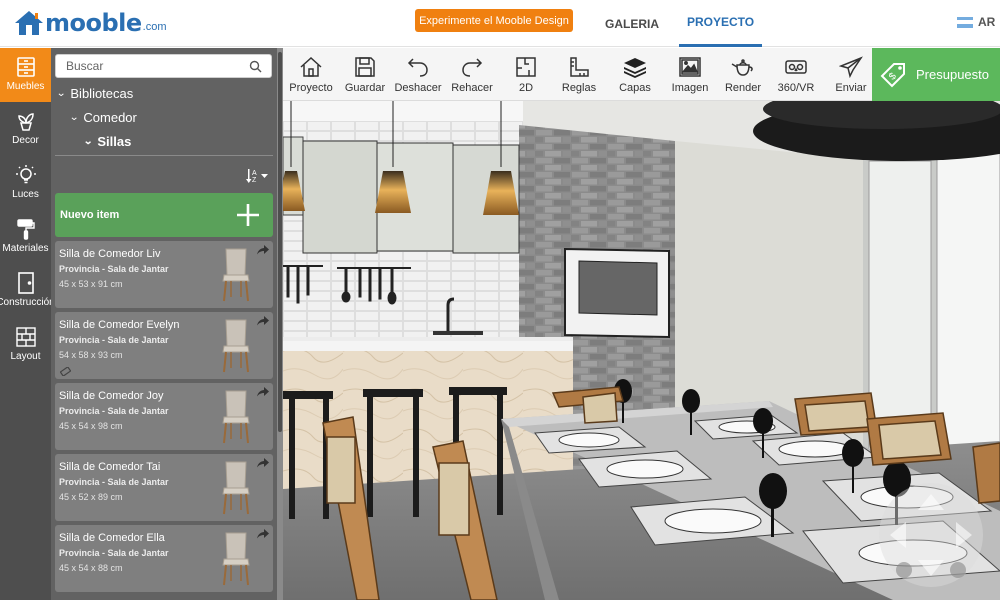 The image size is (1000, 600). What do you see at coordinates (743, 74) in the screenshot?
I see `tool-render: Render` at bounding box center [743, 74].